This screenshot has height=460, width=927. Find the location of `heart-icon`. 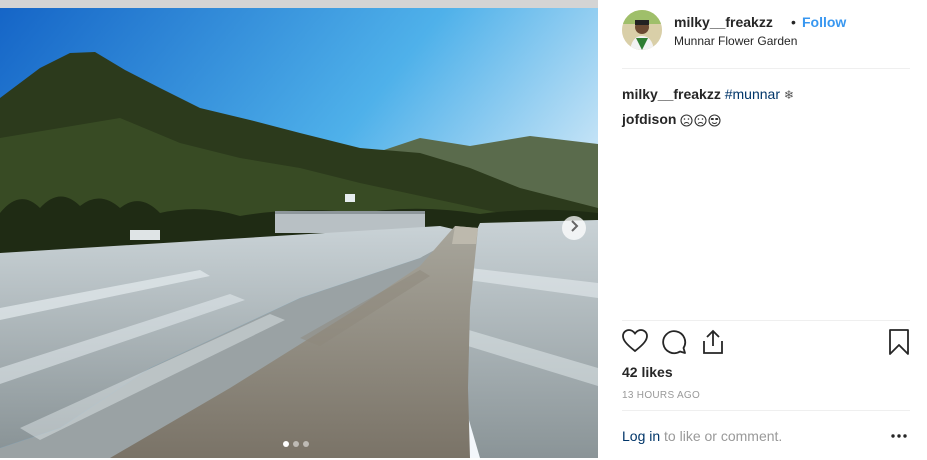

heart-icon is located at coordinates (635, 343).